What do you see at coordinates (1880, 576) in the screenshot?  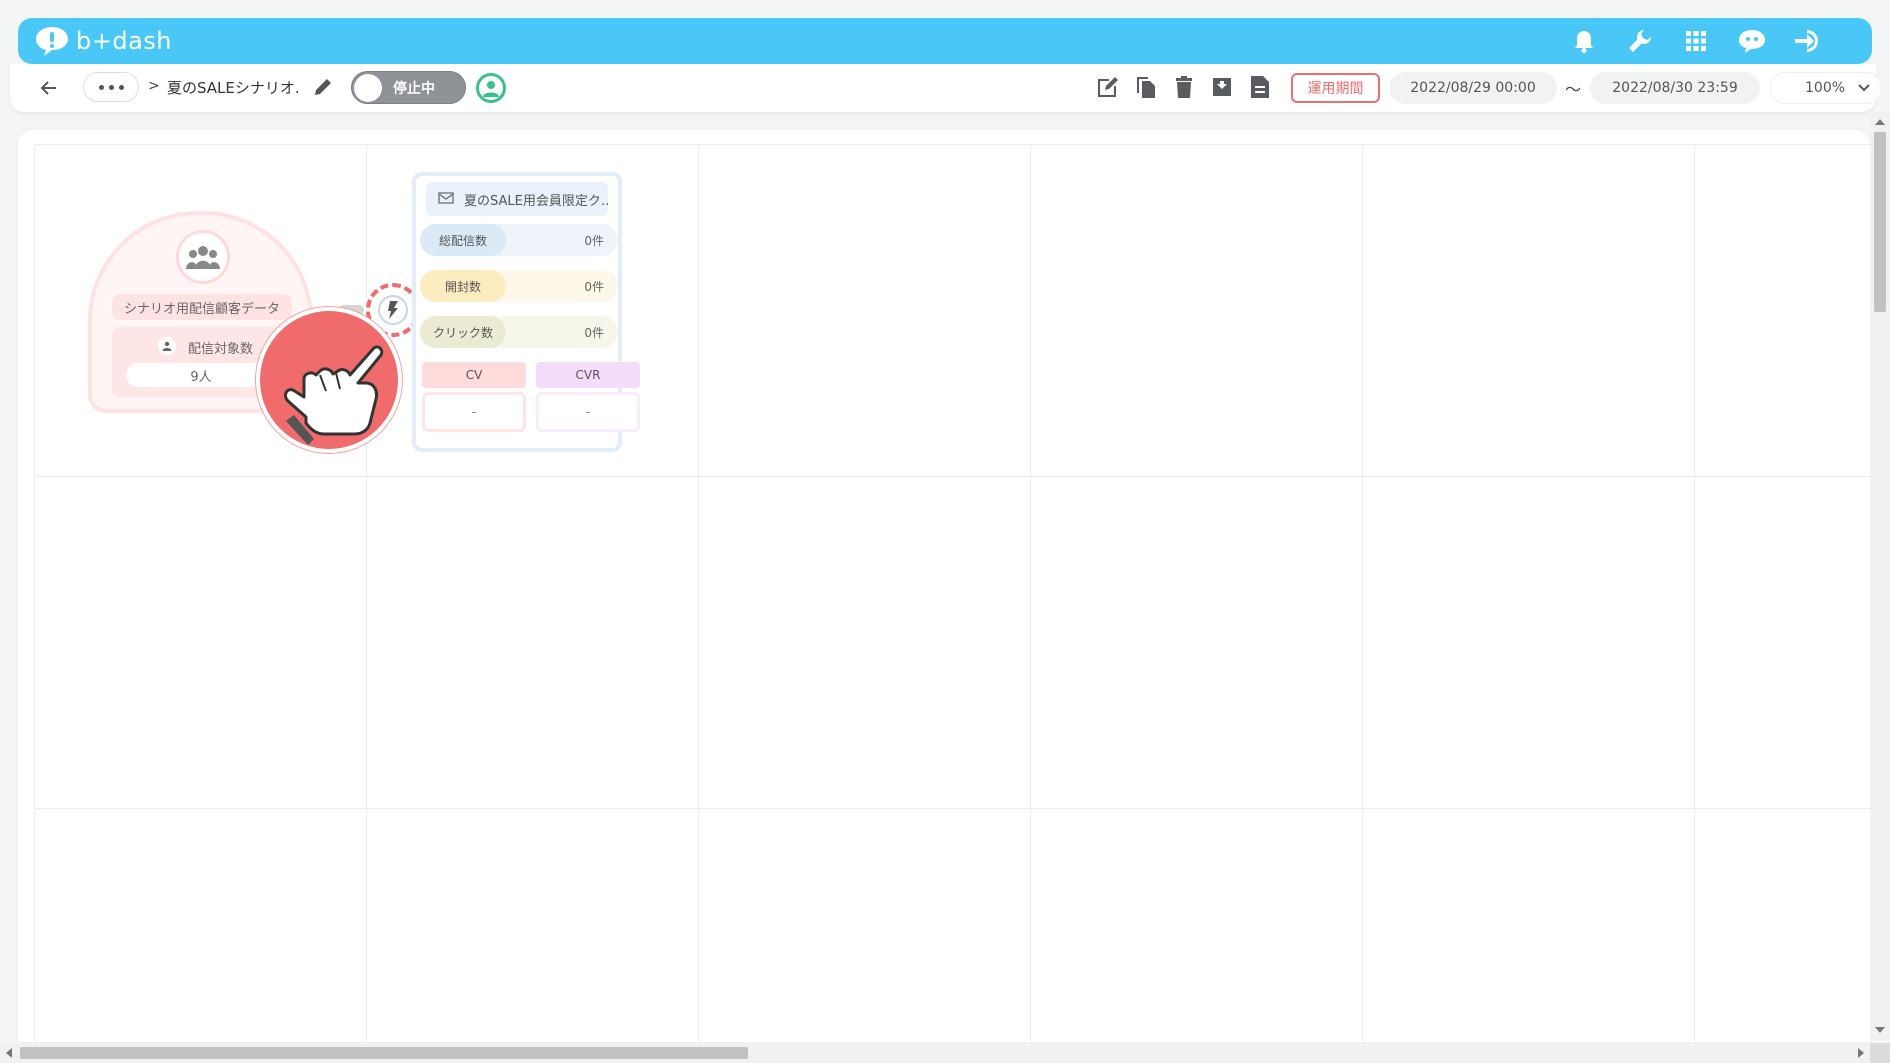 I see `vertical-scrollbar` at bounding box center [1880, 576].